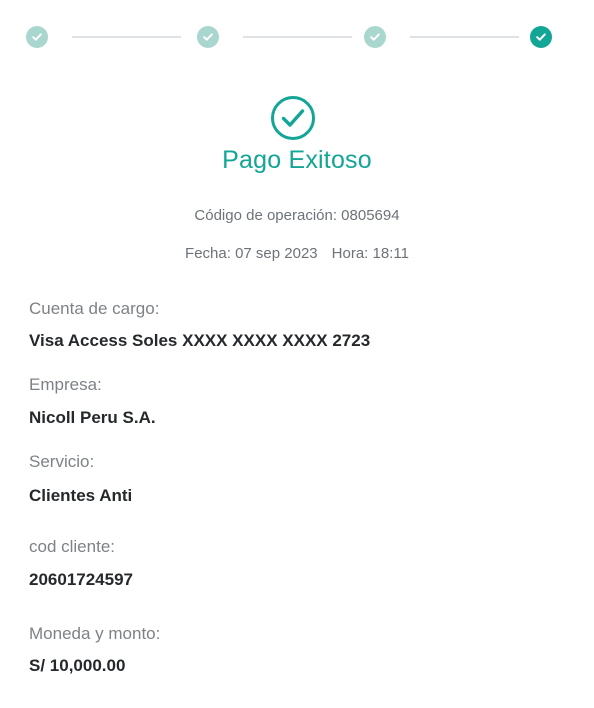 The image size is (594, 708). Describe the element at coordinates (92, 417) in the screenshot. I see `company-value: Nicoll Peru S.A.` at that location.